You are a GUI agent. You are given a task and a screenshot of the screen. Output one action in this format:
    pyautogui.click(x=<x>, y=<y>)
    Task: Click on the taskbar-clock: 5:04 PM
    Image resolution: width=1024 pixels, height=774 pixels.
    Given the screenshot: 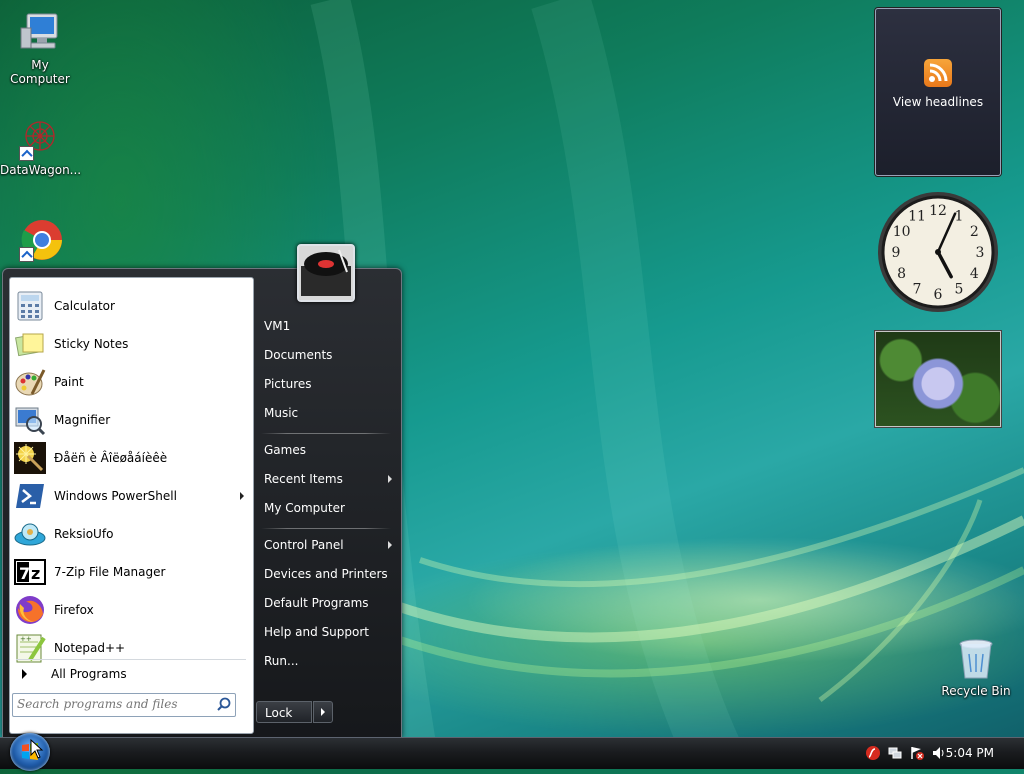 What is the action you would take?
    pyautogui.click(x=970, y=753)
    